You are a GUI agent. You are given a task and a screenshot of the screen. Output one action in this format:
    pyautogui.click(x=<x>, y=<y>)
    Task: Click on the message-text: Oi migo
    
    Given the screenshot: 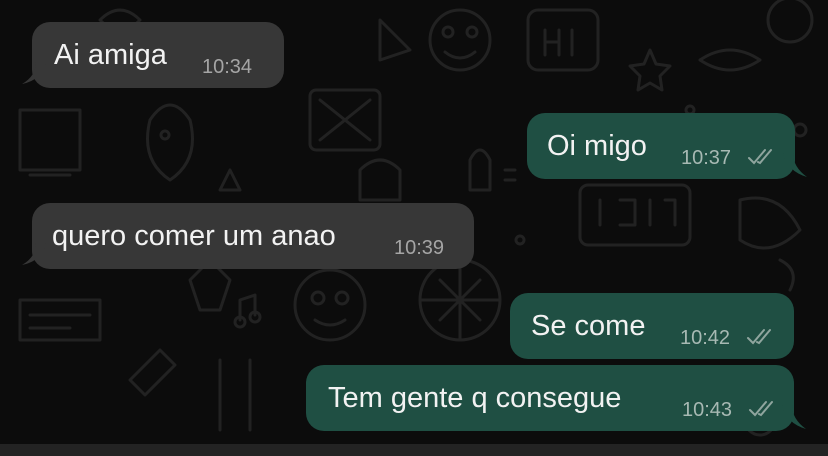 What is the action you would take?
    pyautogui.click(x=597, y=146)
    